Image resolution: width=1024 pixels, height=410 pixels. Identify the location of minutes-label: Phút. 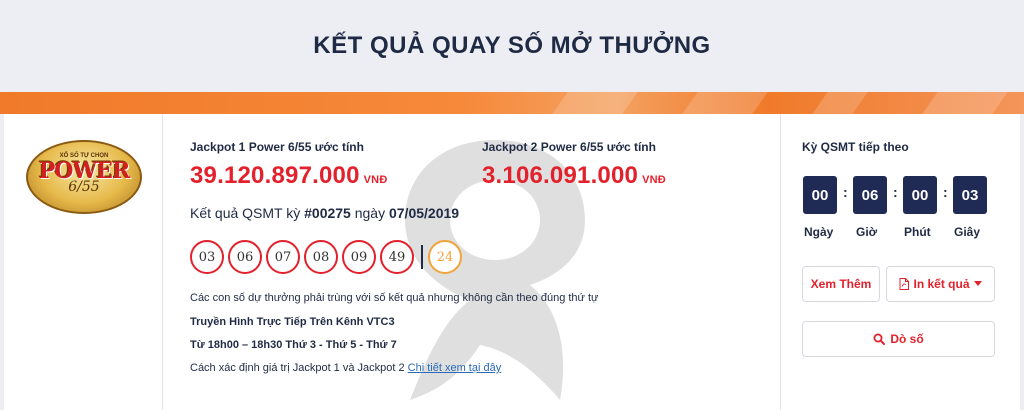
(917, 232).